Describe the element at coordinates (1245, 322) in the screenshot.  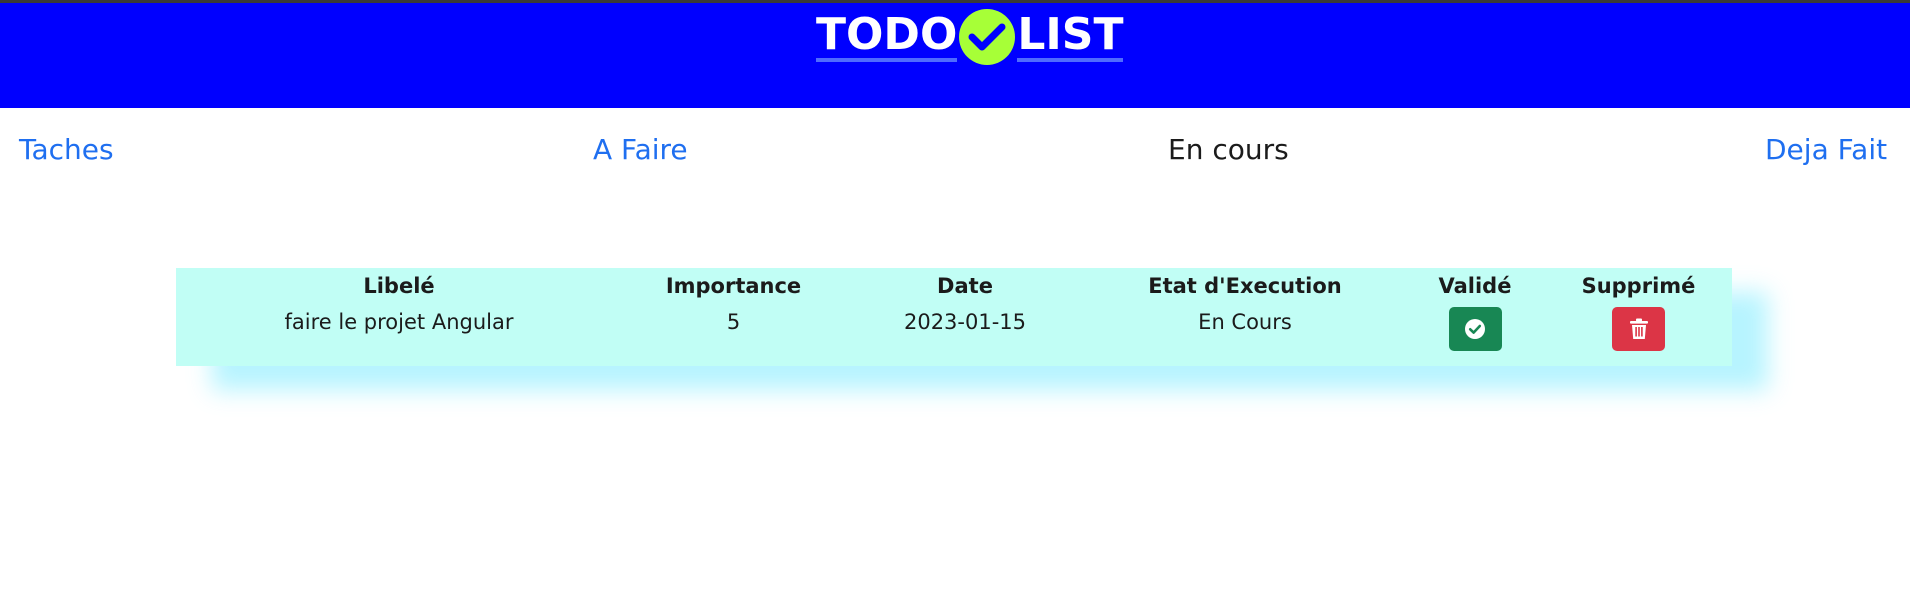
I see `task-etat: En Cours` at that location.